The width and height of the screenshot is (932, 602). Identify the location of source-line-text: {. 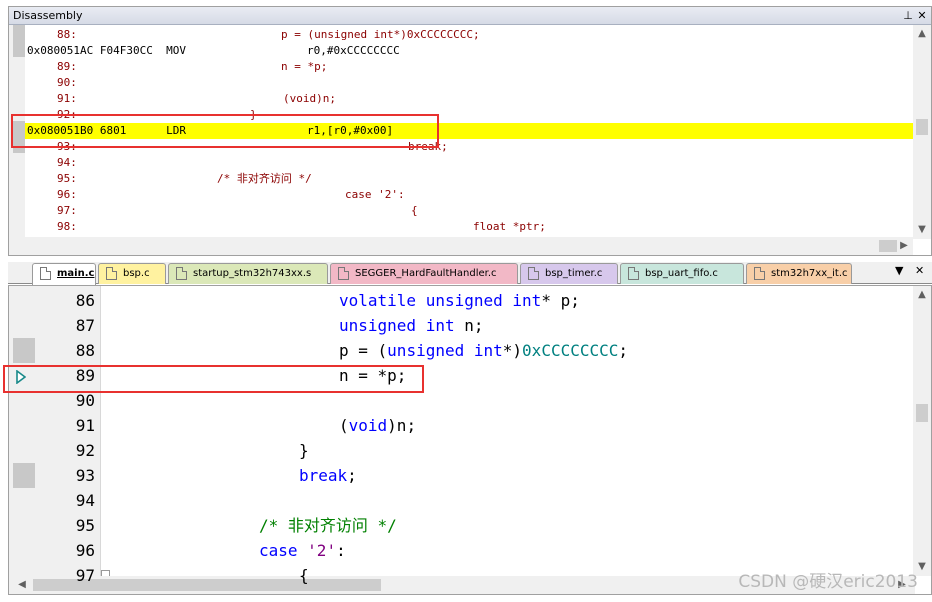
(414, 210).